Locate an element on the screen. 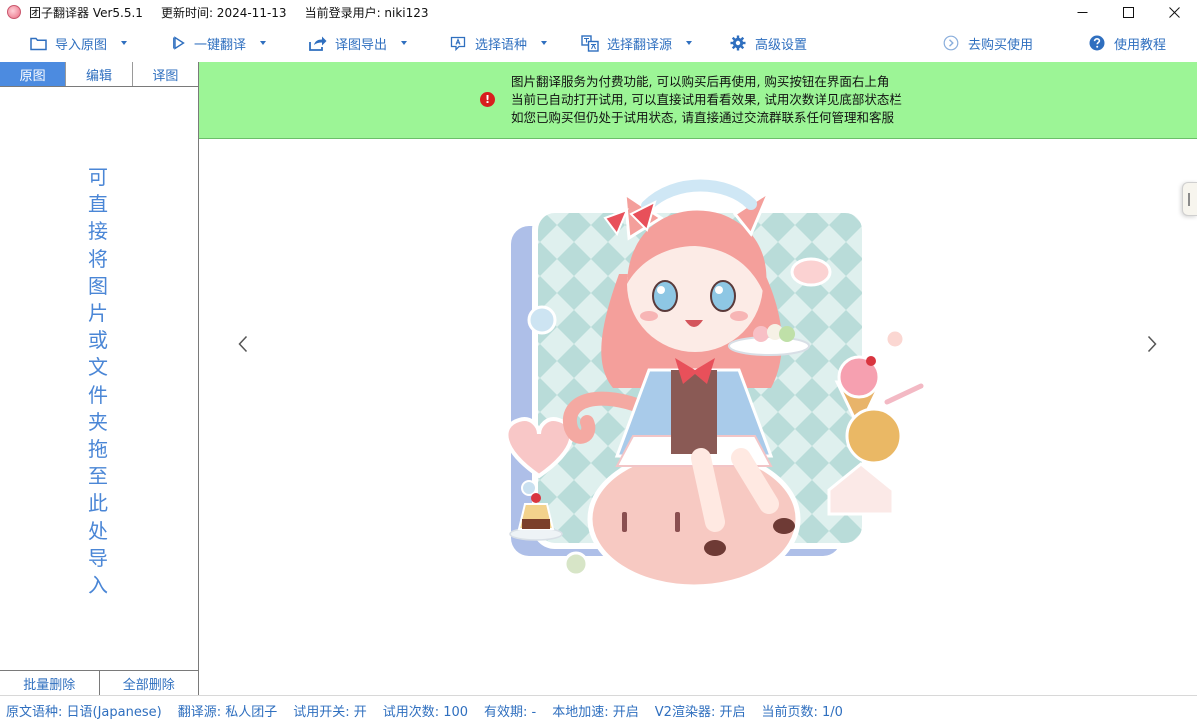  status-translation-source: 翻译源: 私人团子 is located at coordinates (227, 712).